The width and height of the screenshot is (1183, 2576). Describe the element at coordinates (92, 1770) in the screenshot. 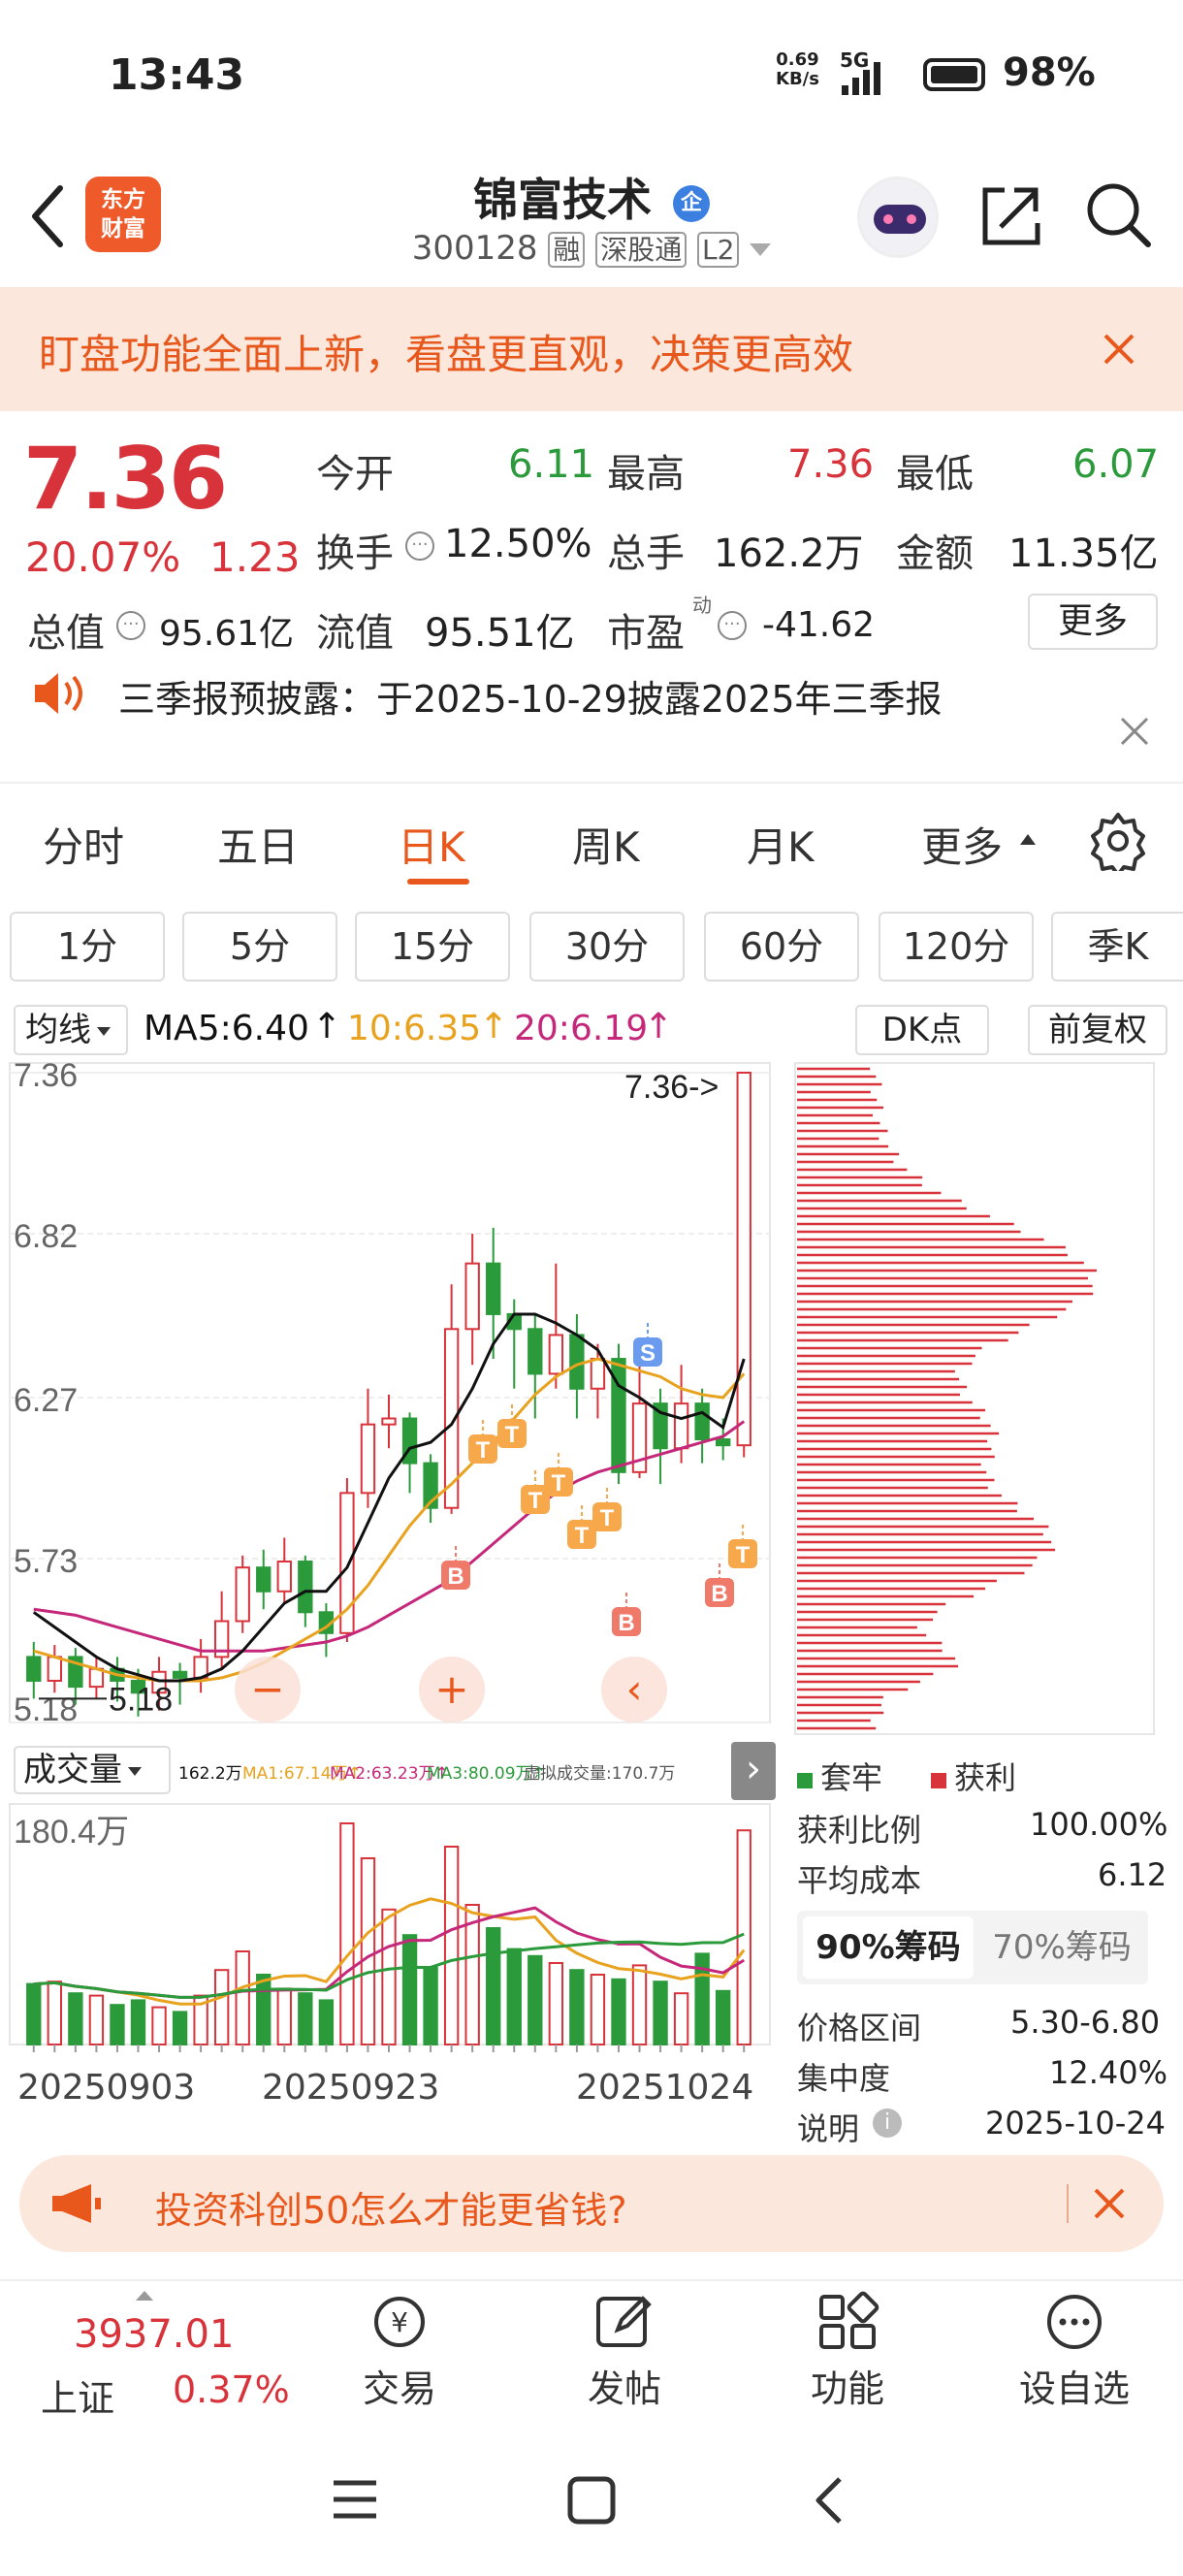

I see `volume-selector: 成交量` at that location.